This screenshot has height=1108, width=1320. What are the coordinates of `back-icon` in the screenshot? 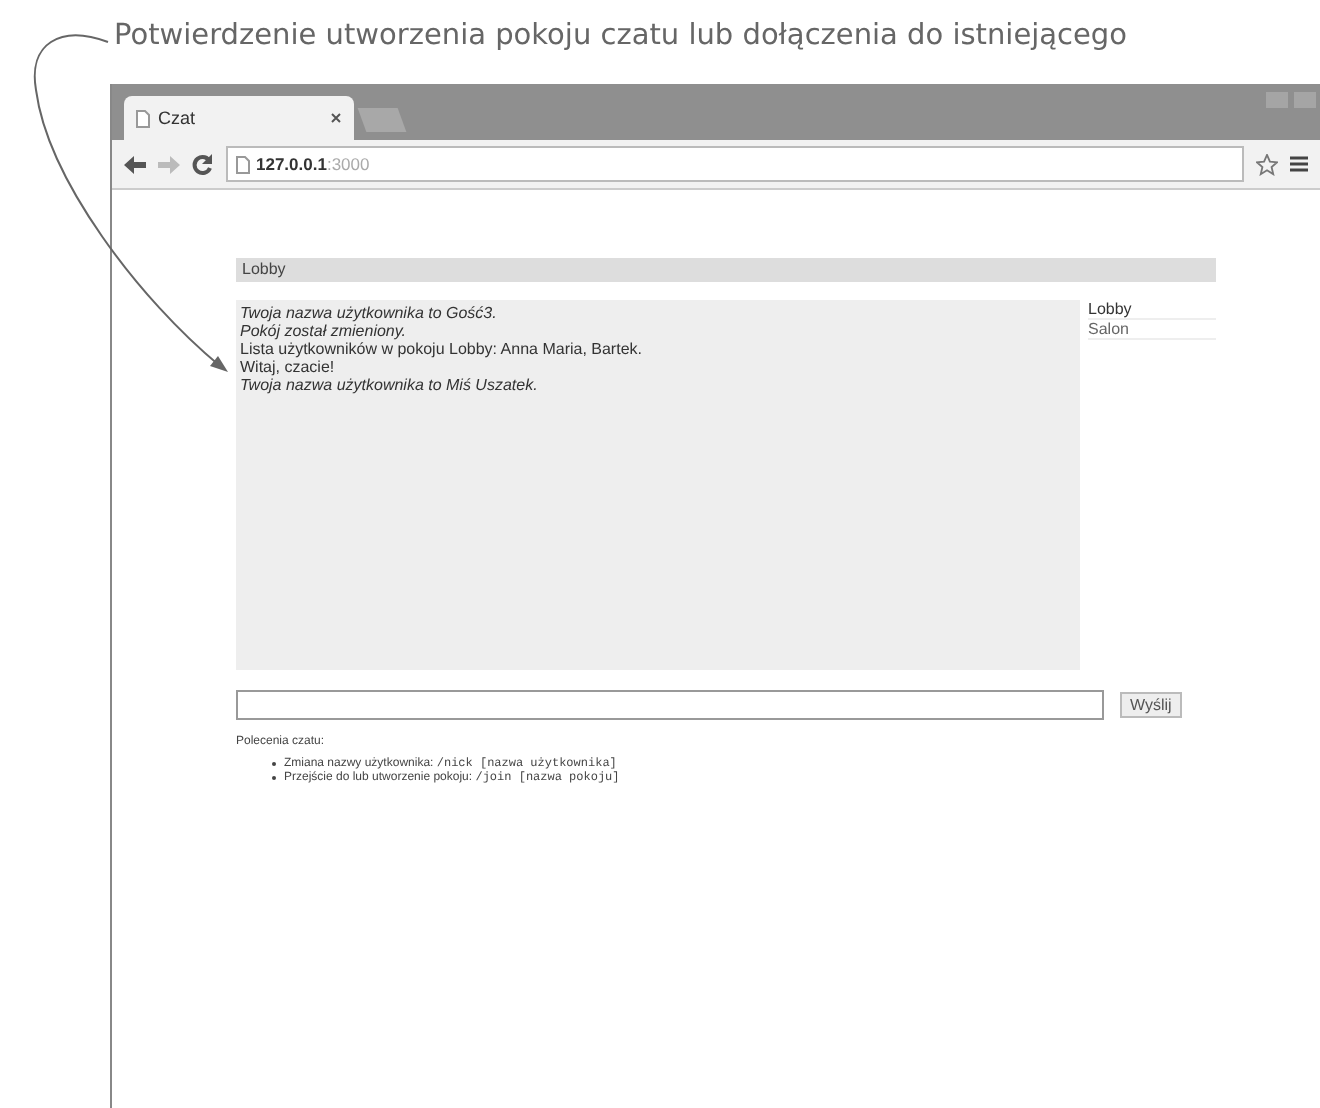 It's located at (135, 164).